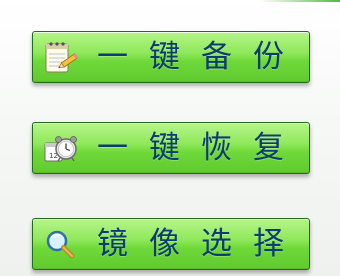 This screenshot has height=276, width=340. Describe the element at coordinates (300, 1) in the screenshot. I see `window-edge-accent` at that location.